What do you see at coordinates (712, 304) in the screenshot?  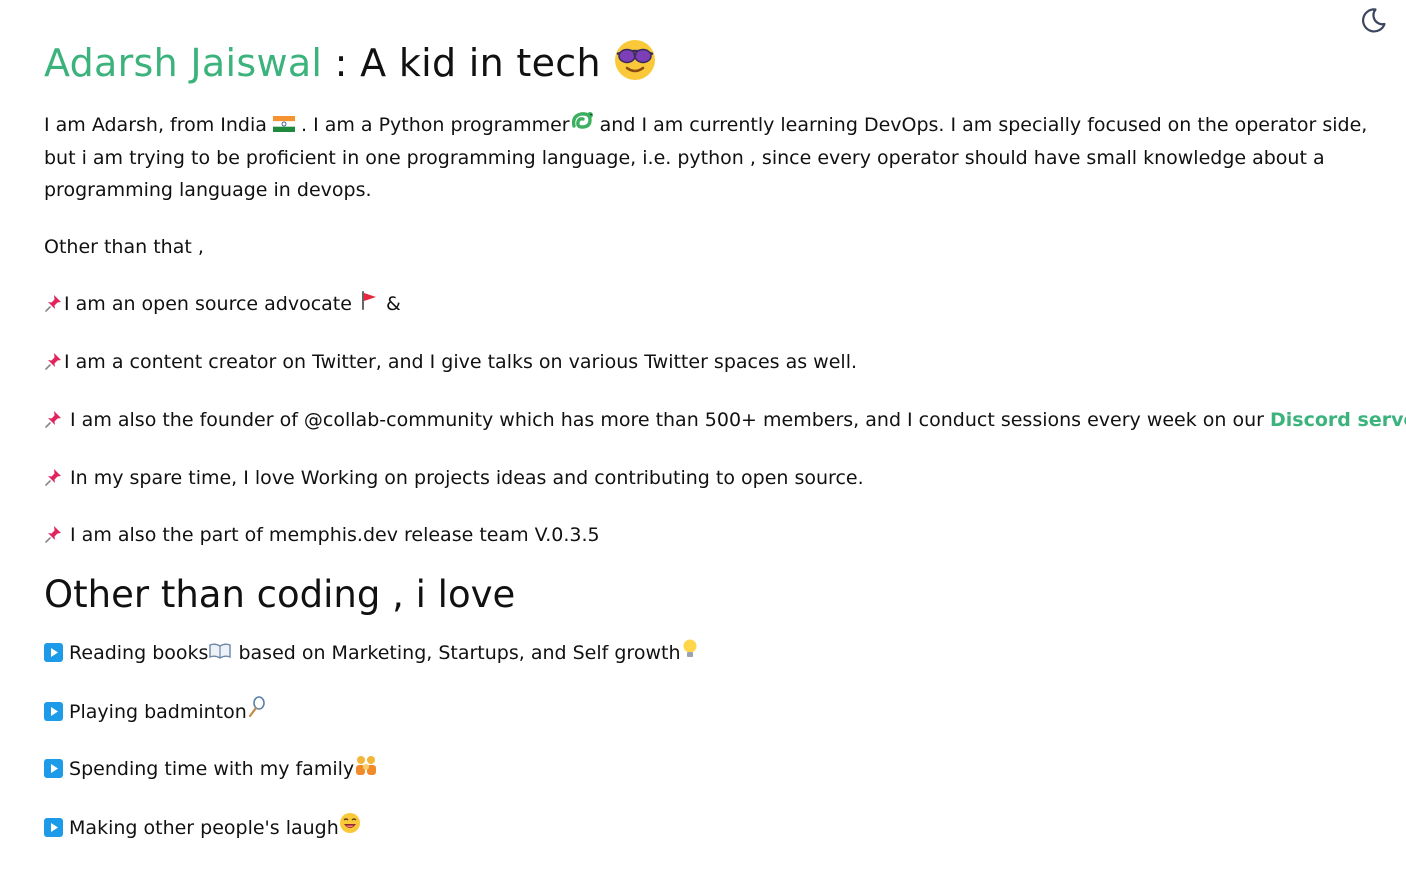 I see `fact-open-source: I am an open source advocate &` at bounding box center [712, 304].